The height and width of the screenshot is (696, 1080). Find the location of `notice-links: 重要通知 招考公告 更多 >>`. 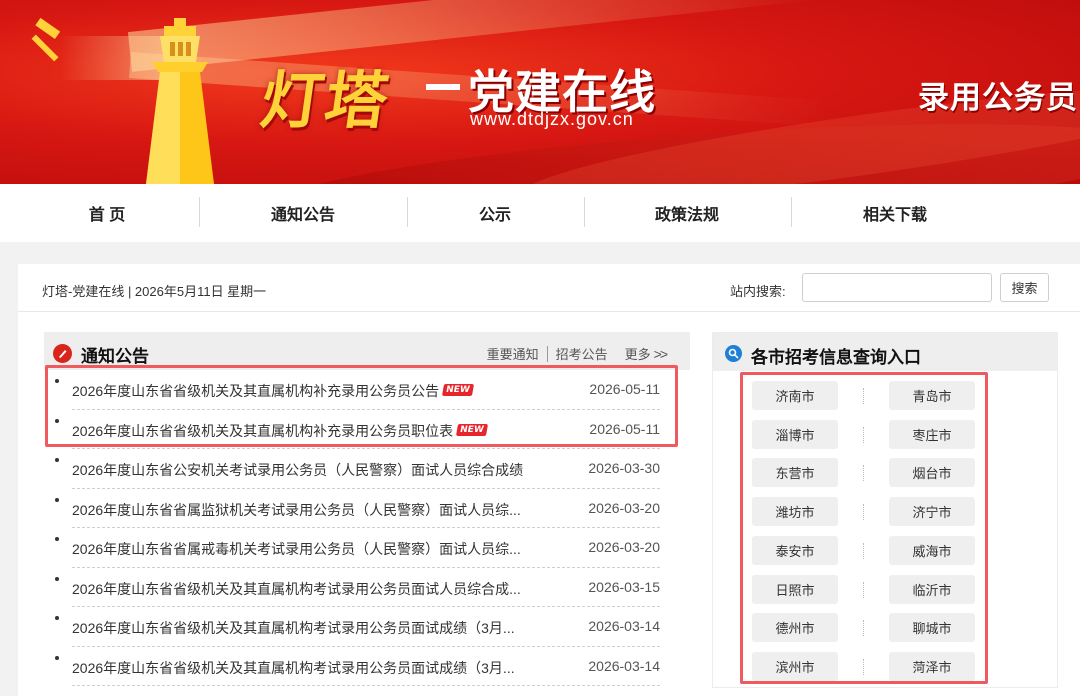

notice-links: 重要通知 招考公告 更多 >> is located at coordinates (577, 353).